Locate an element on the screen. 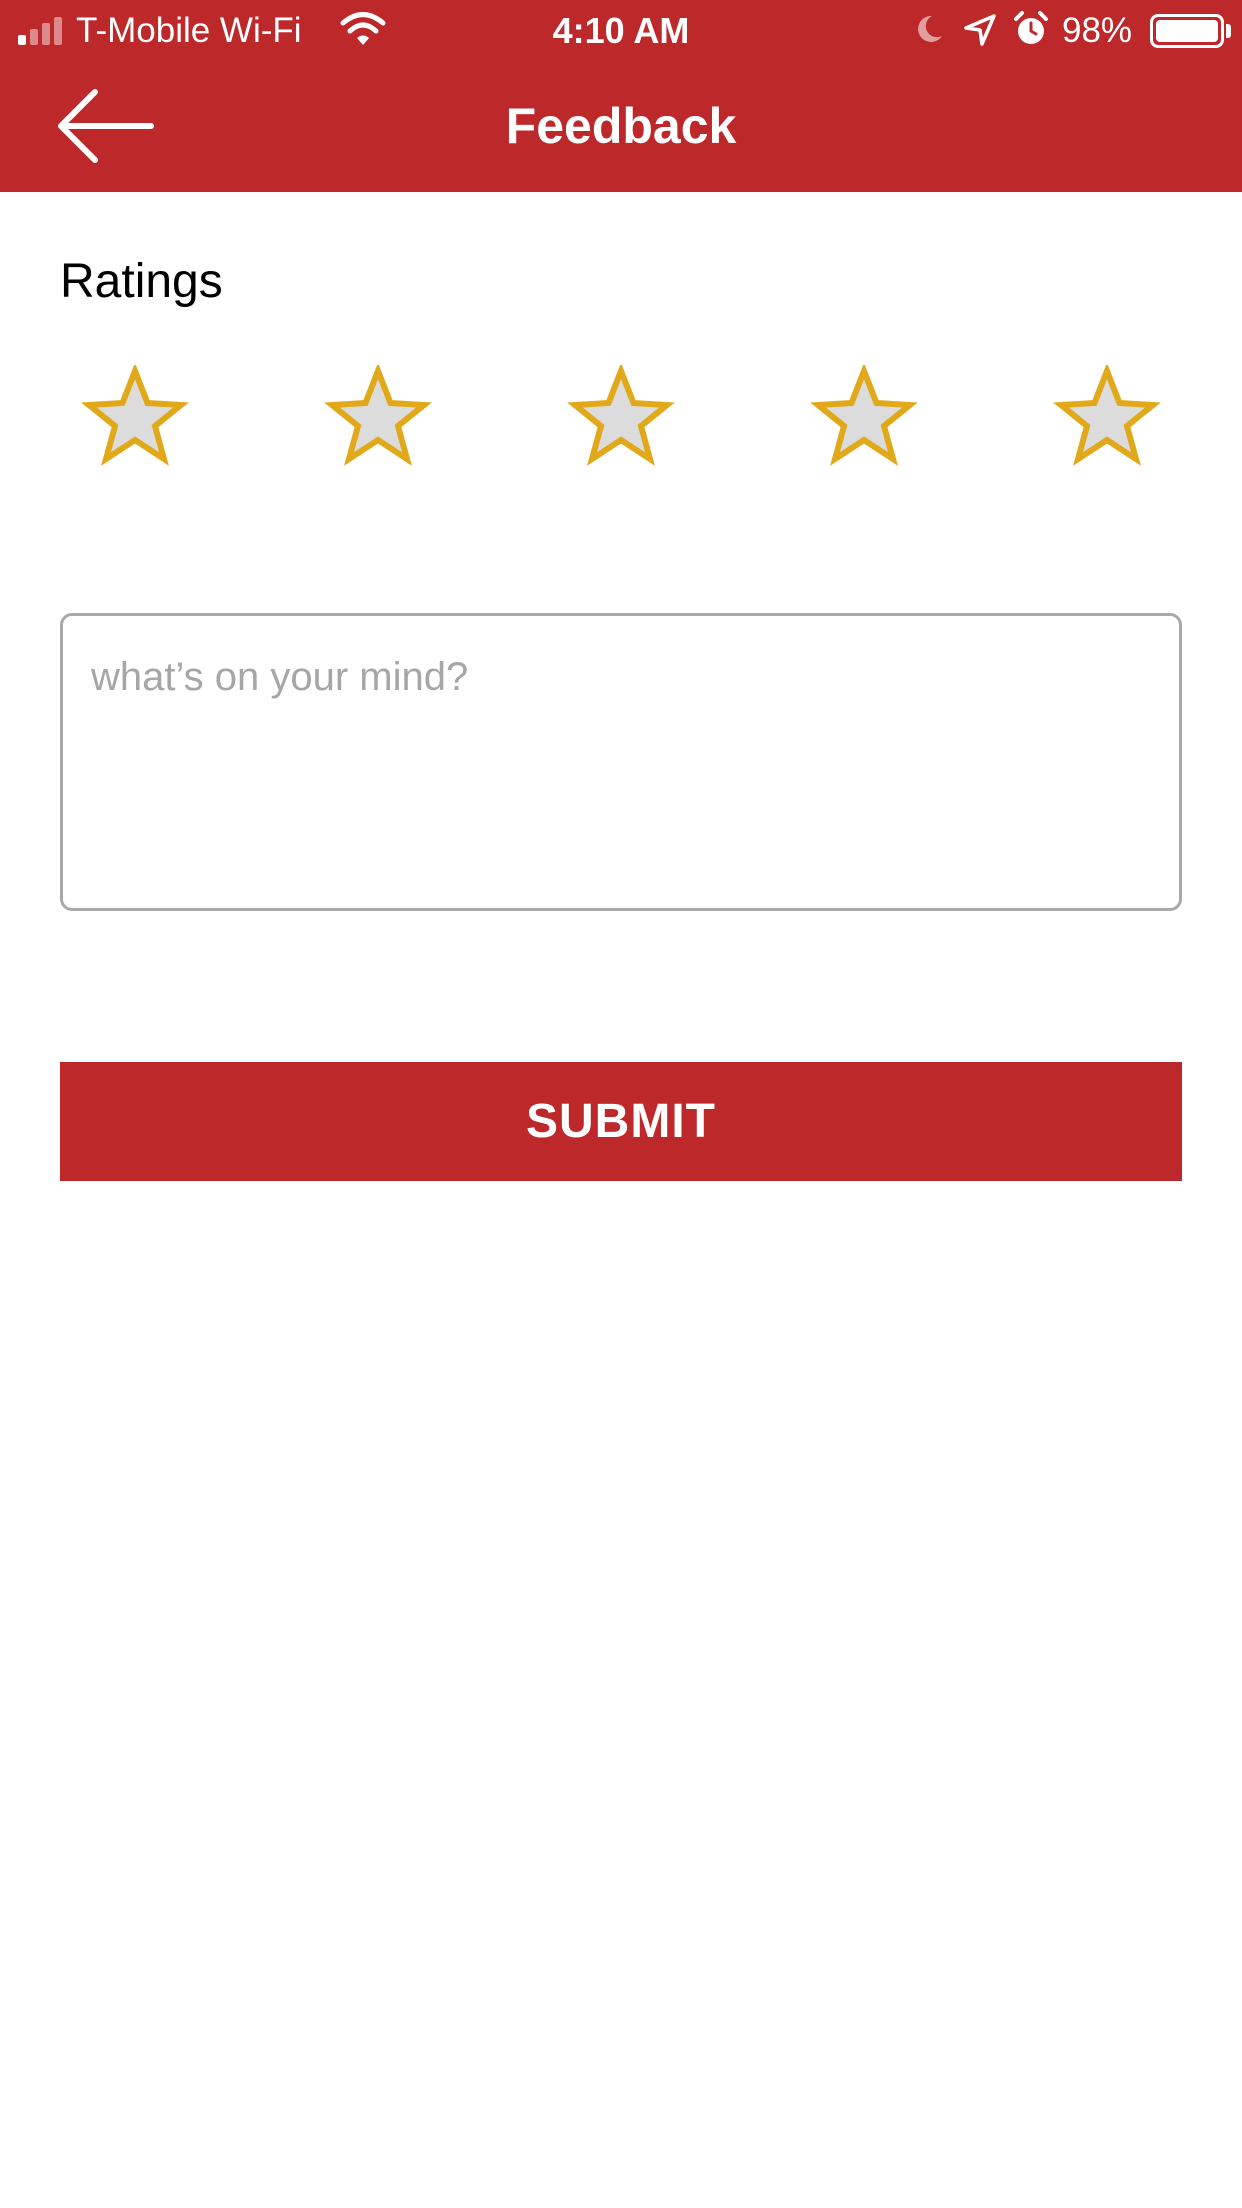 The width and height of the screenshot is (1242, 2208). star-2-icon is located at coordinates (378, 418).